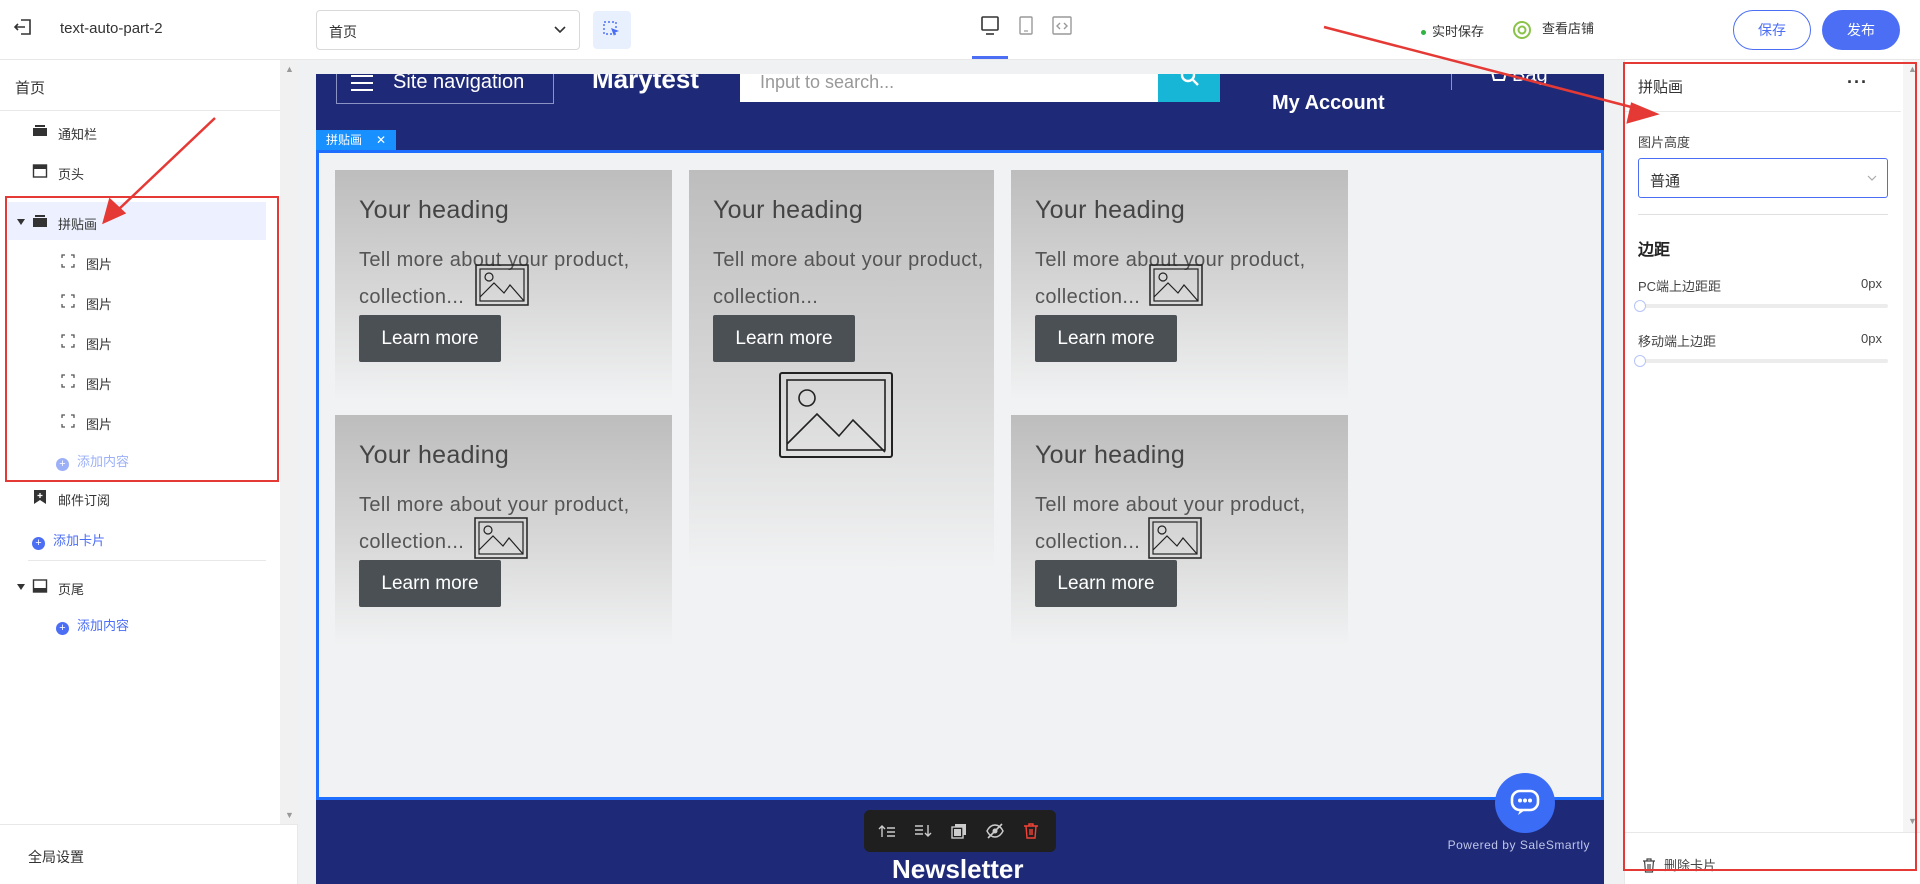 Image resolution: width=1920 pixels, height=884 pixels. I want to click on caret-down-icon, so click(21, 587).